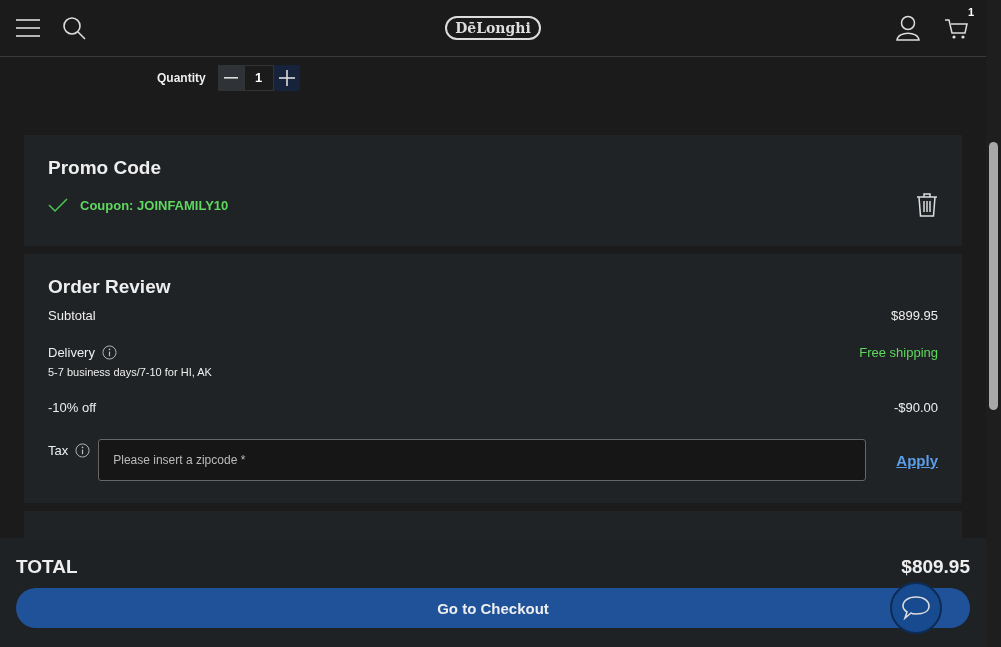 The height and width of the screenshot is (647, 1001). I want to click on row-value: Free shipping, so click(898, 353).